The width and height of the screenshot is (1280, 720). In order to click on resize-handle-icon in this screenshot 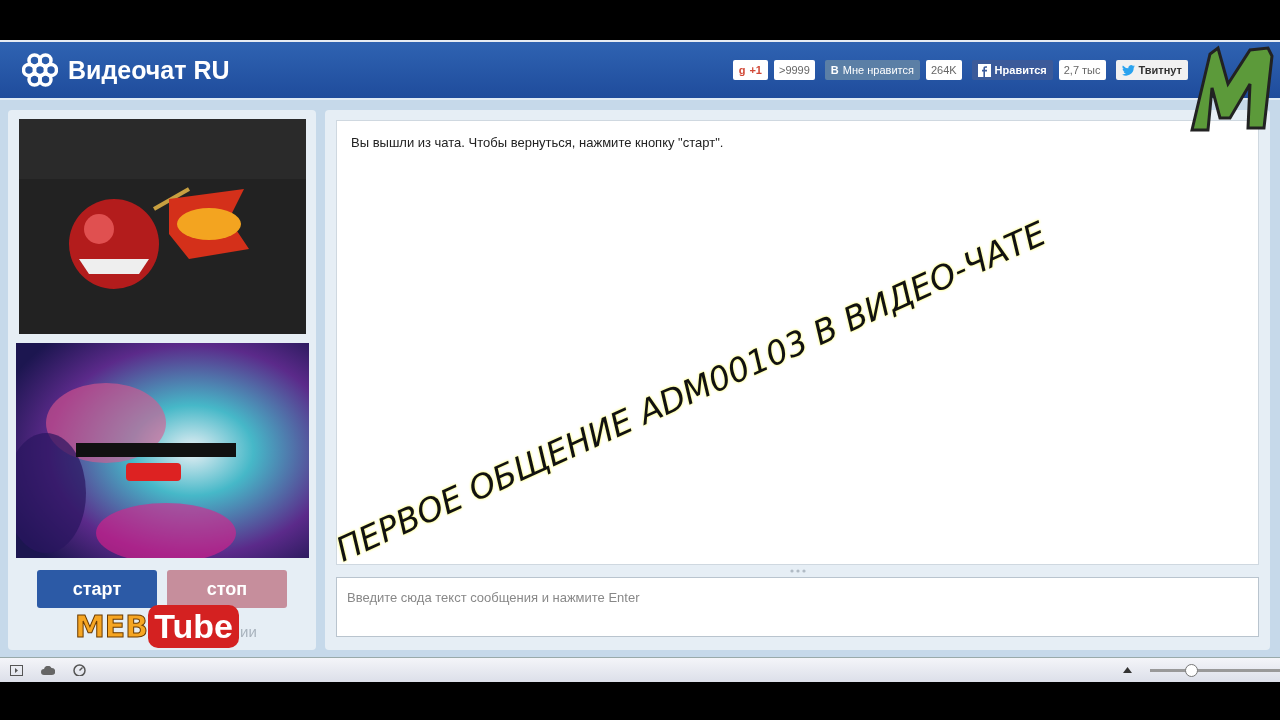, I will do `click(797, 571)`.